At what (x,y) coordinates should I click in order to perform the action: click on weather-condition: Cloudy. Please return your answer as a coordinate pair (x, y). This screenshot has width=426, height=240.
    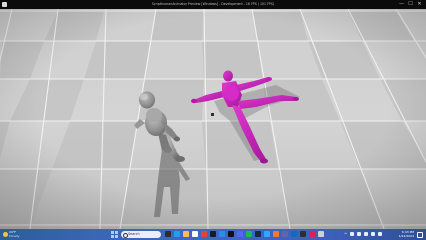
    Looking at the image, I should click on (14, 236).